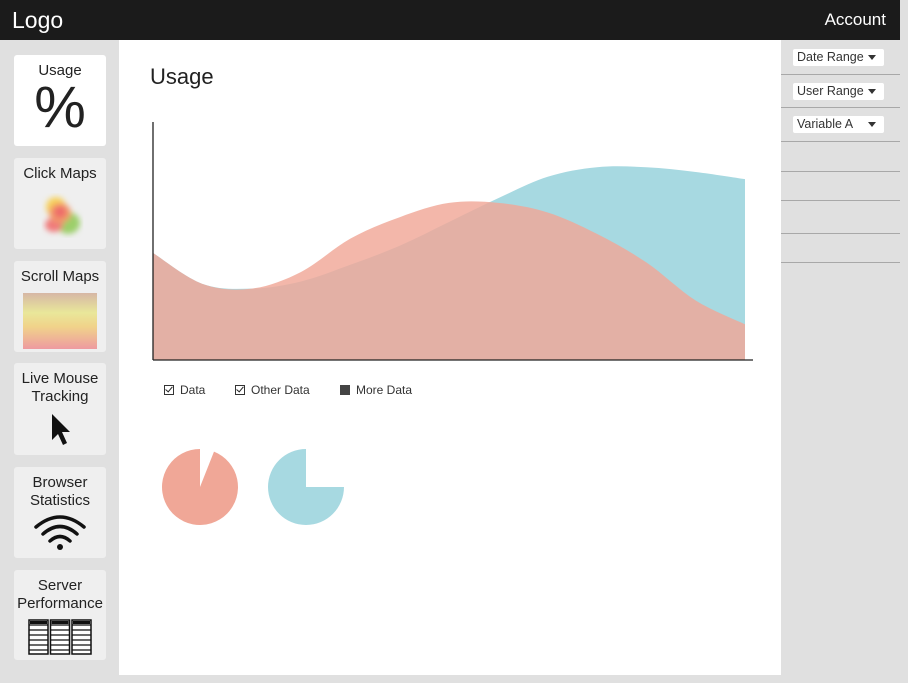 The image size is (908, 683). Describe the element at coordinates (193, 390) in the screenshot. I see `legend-label: Data` at that location.